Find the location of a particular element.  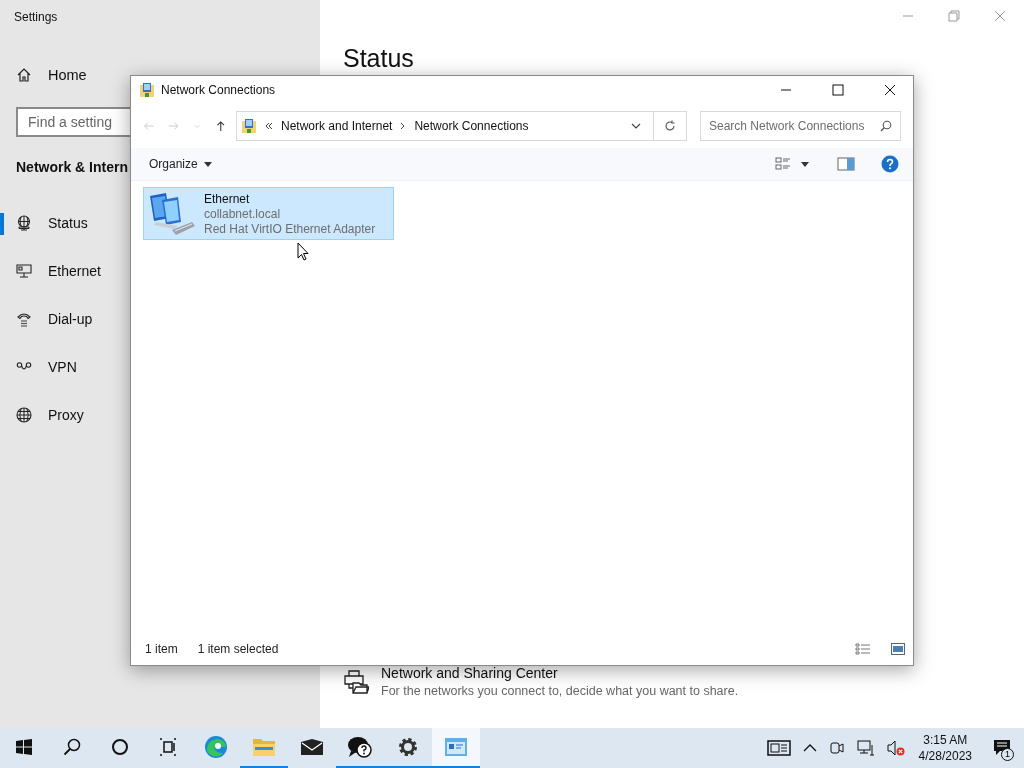

chevron-icon is located at coordinates (403, 126).